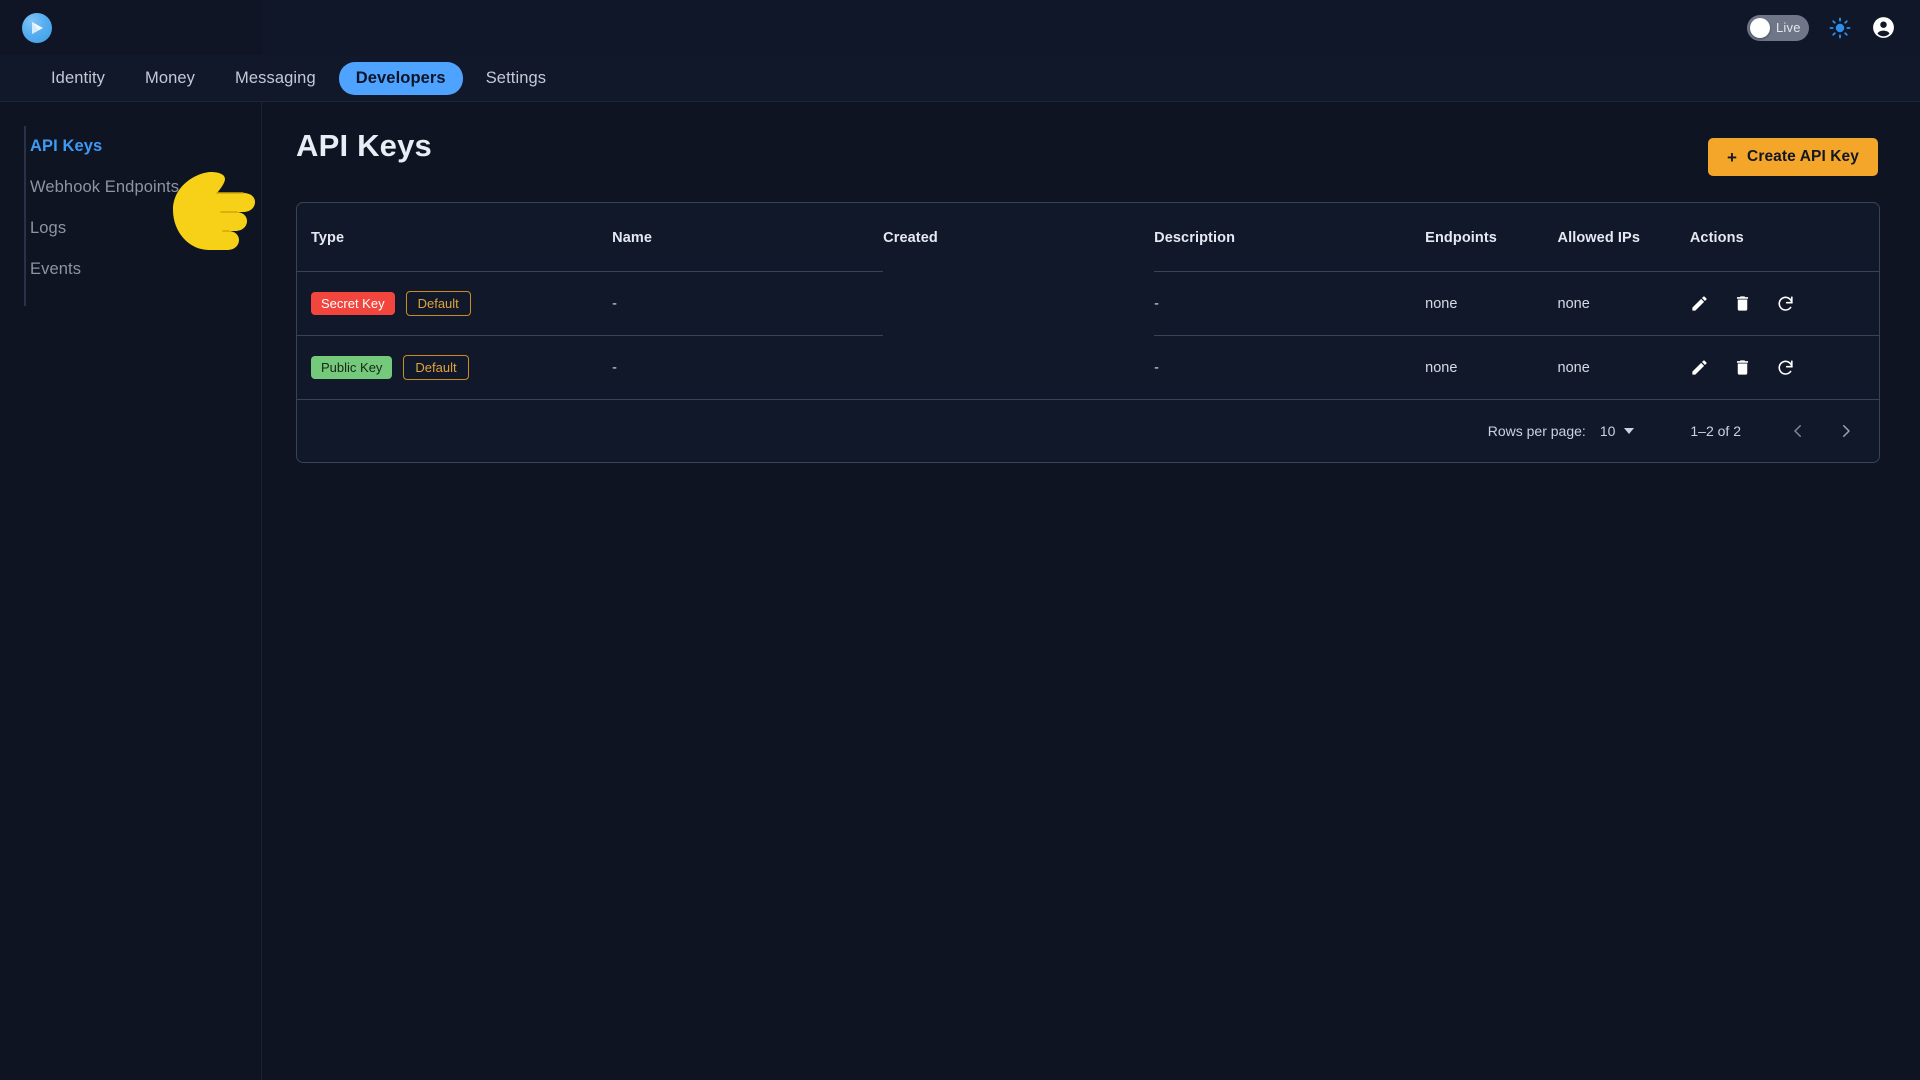 Image resolution: width=1920 pixels, height=1080 pixels. Describe the element at coordinates (1846, 431) in the screenshot. I see `chevron-right-icon` at that location.